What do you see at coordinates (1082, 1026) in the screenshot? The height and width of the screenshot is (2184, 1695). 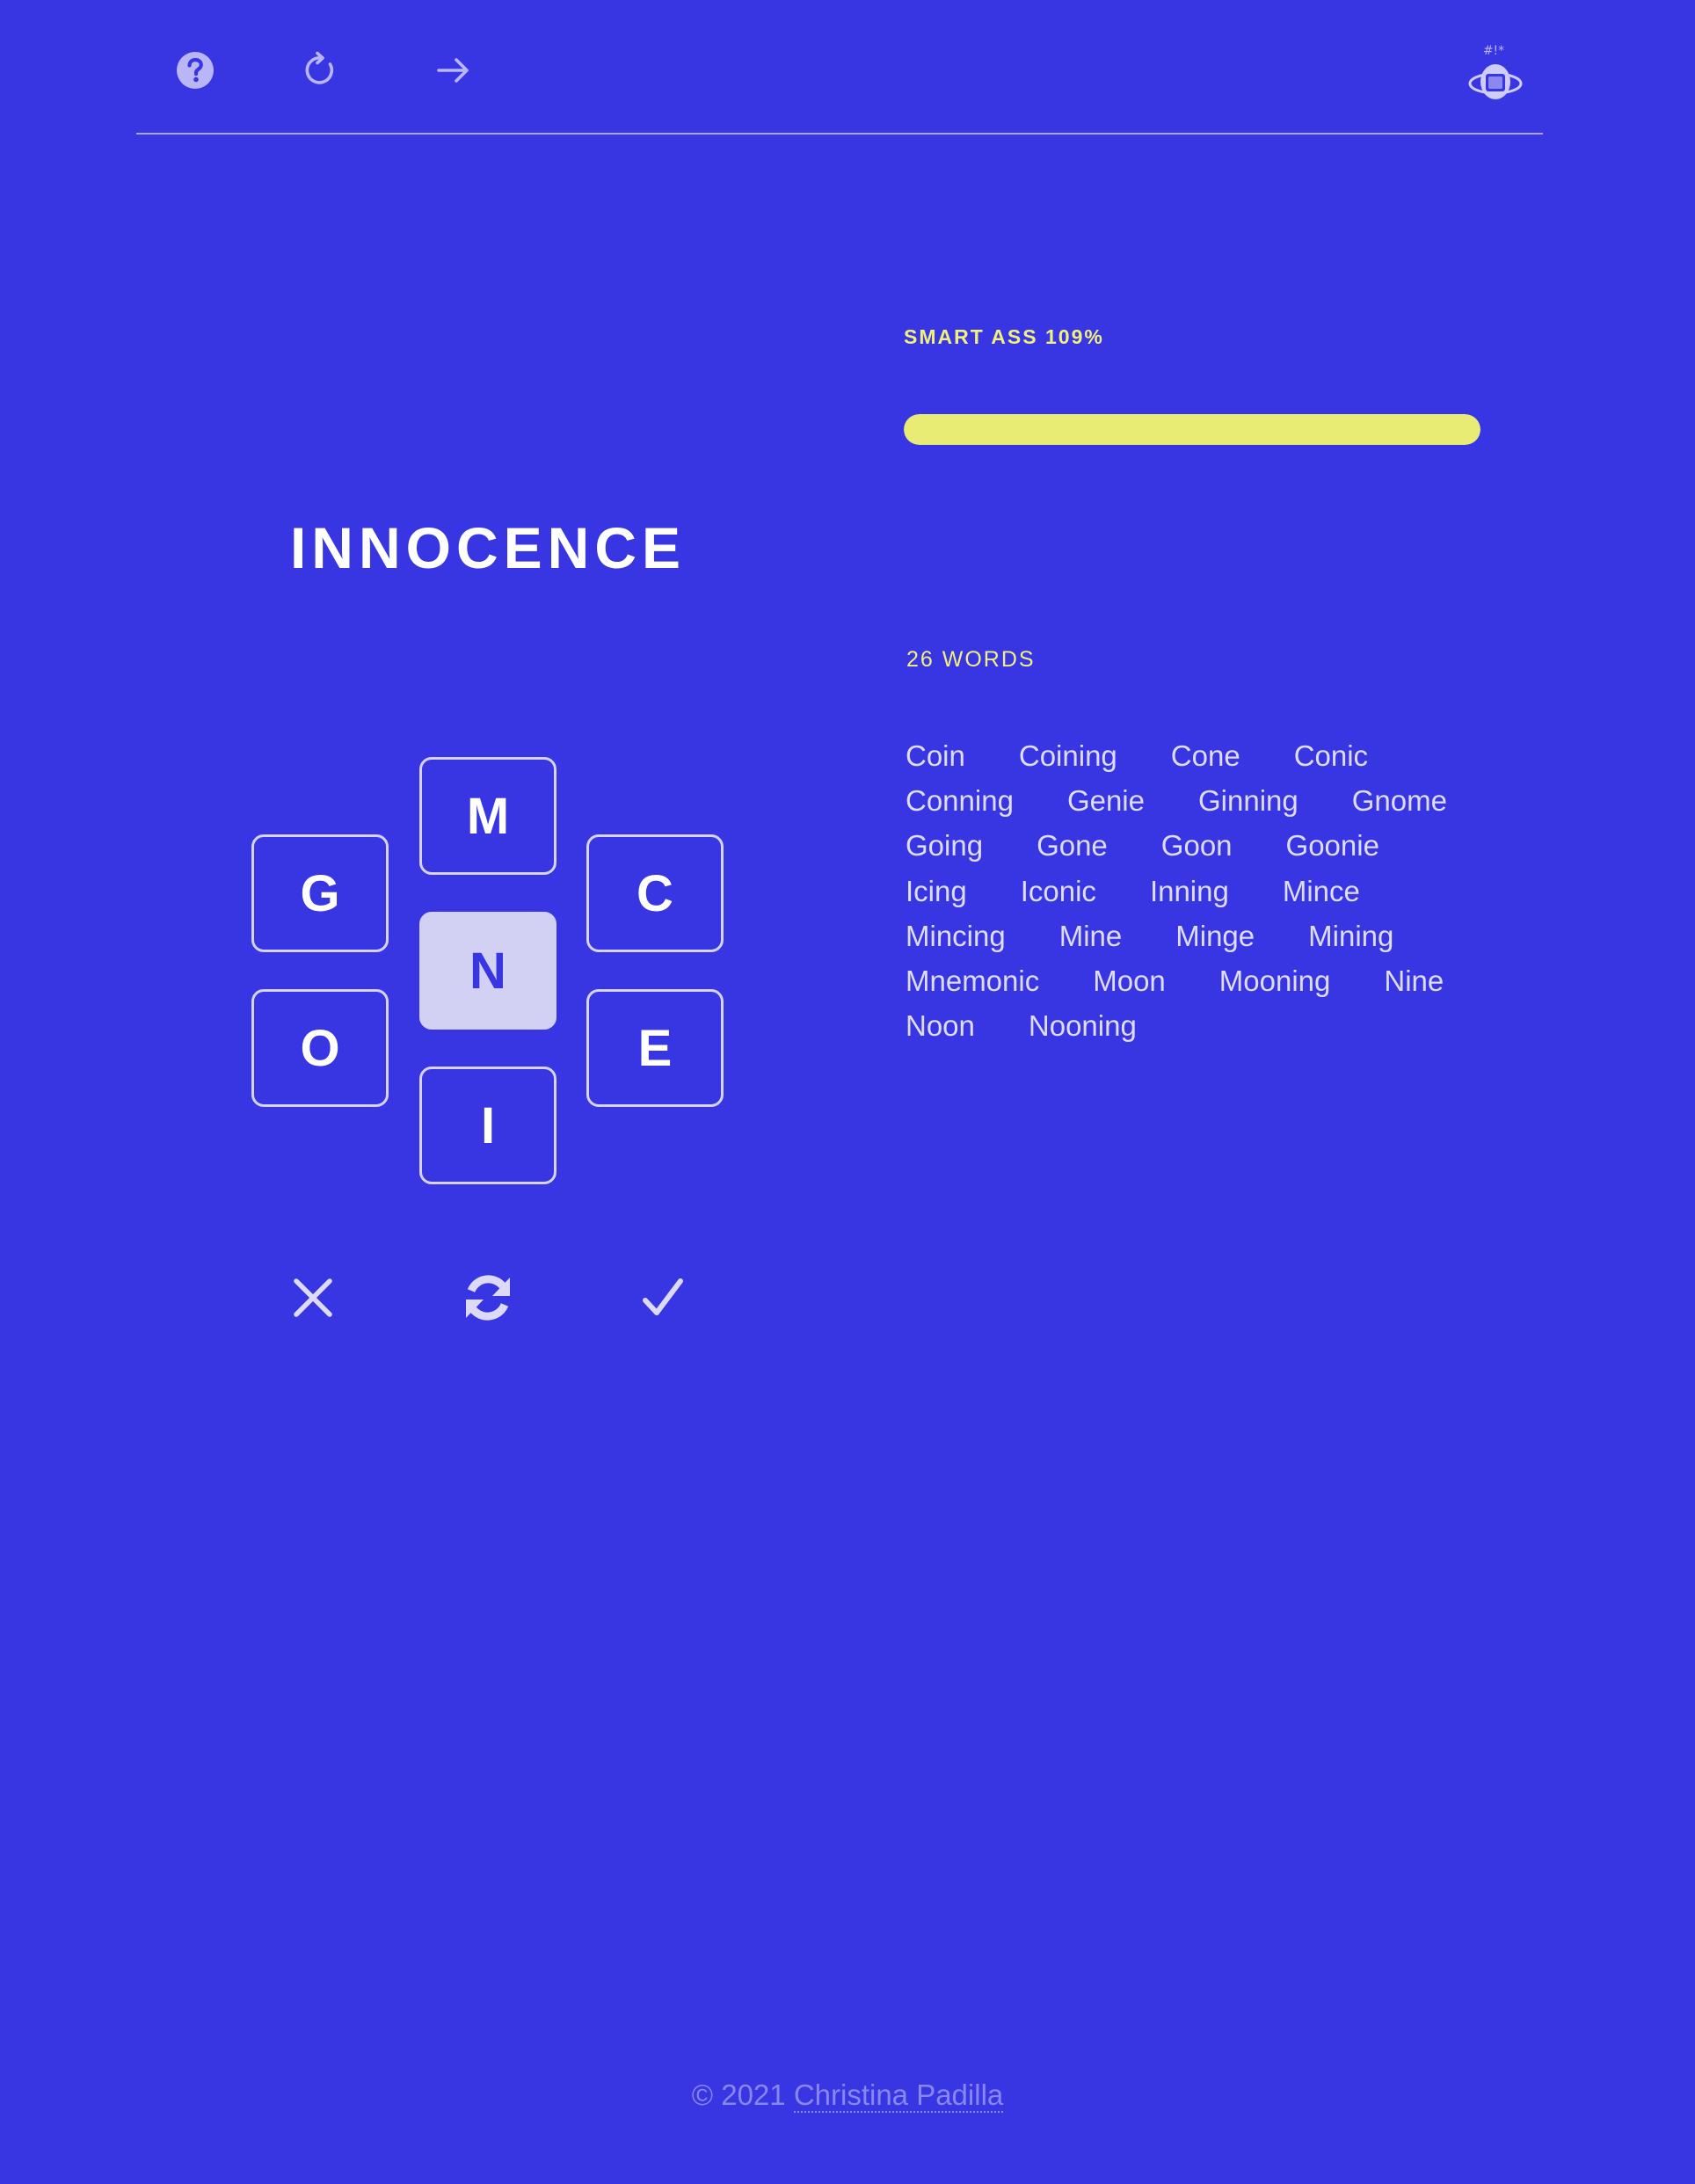 I see `found-word: Nooning` at bounding box center [1082, 1026].